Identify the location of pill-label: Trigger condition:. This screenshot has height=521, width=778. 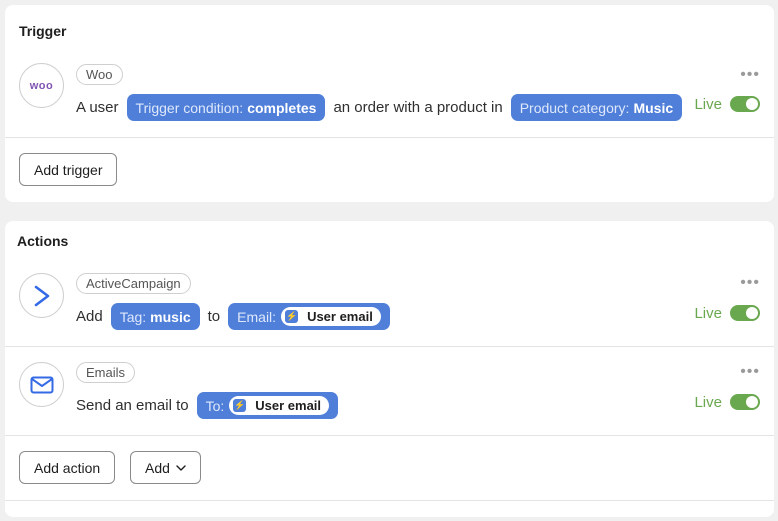
(189, 107).